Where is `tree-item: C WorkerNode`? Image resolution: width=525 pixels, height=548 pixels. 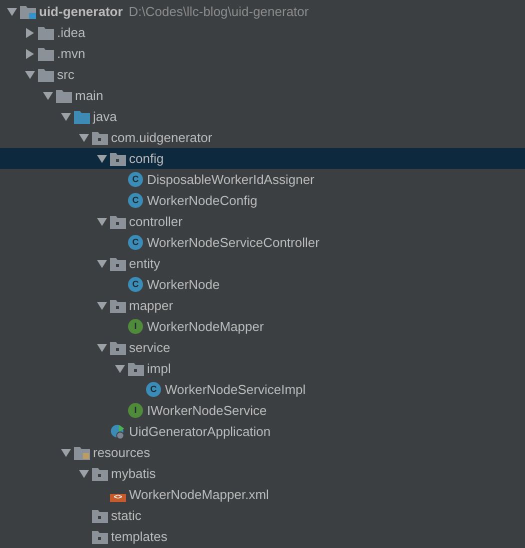
tree-item: C WorkerNode is located at coordinates (262, 284).